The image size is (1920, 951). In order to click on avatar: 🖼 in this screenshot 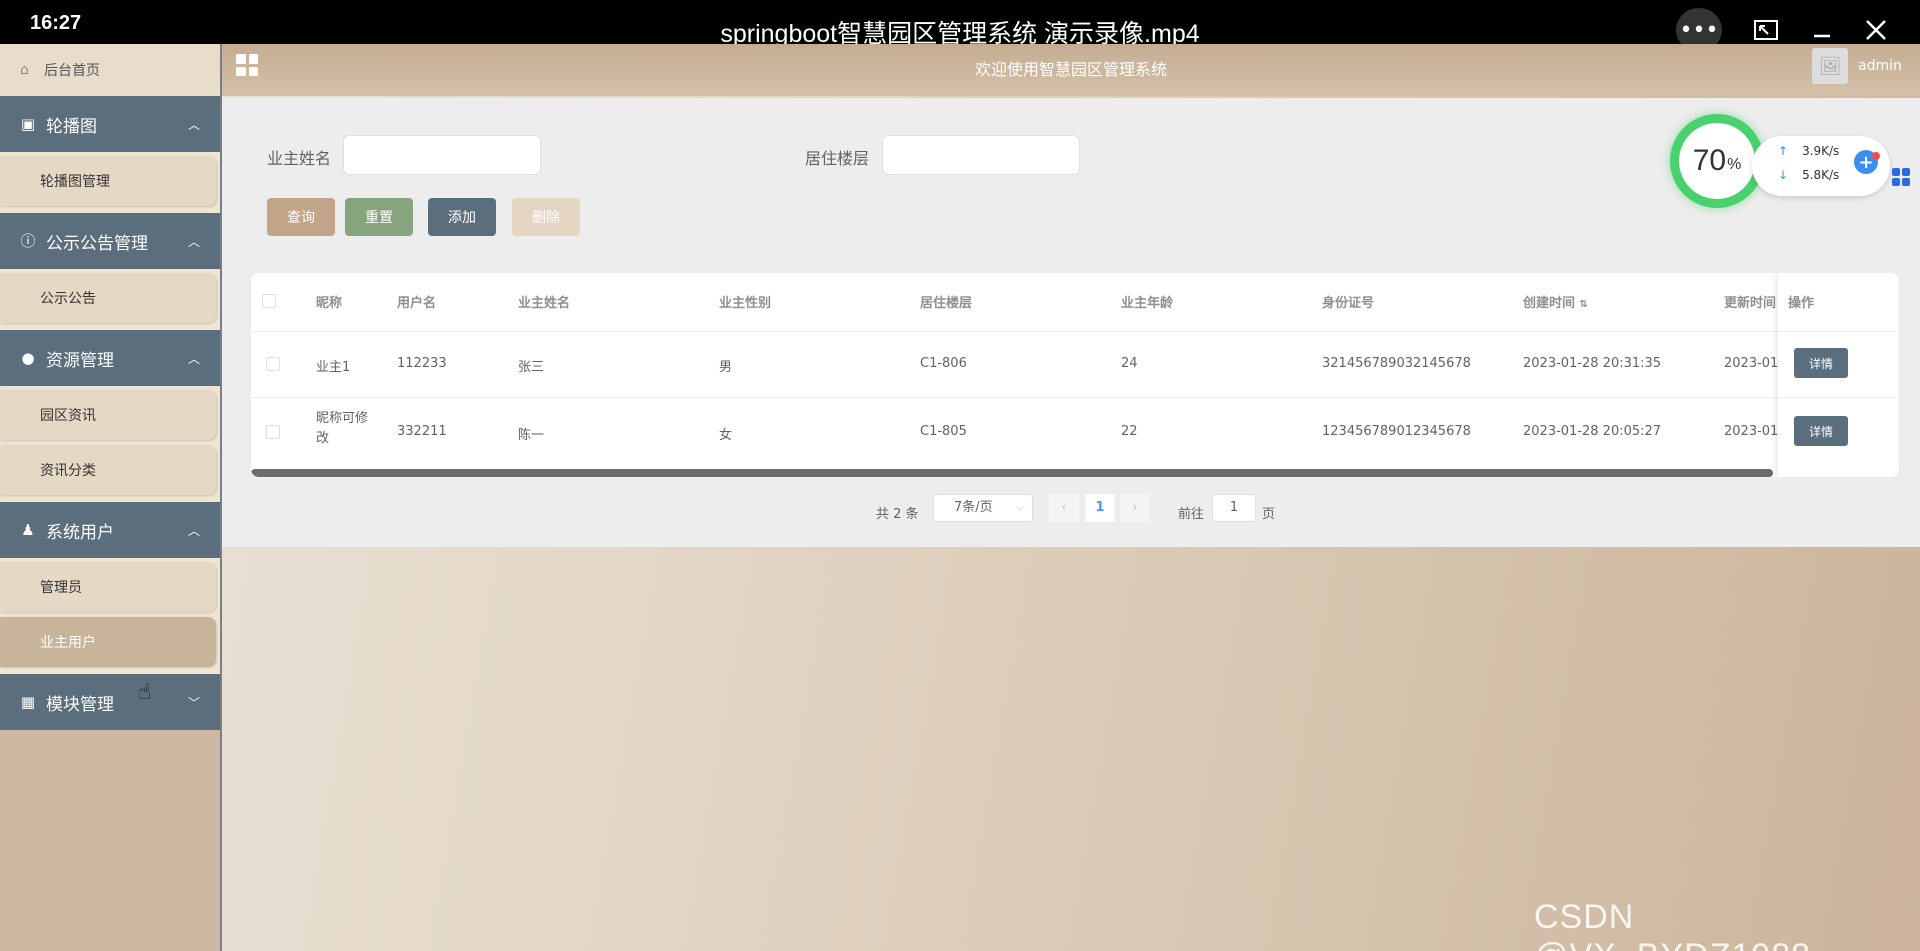, I will do `click(1830, 66)`.